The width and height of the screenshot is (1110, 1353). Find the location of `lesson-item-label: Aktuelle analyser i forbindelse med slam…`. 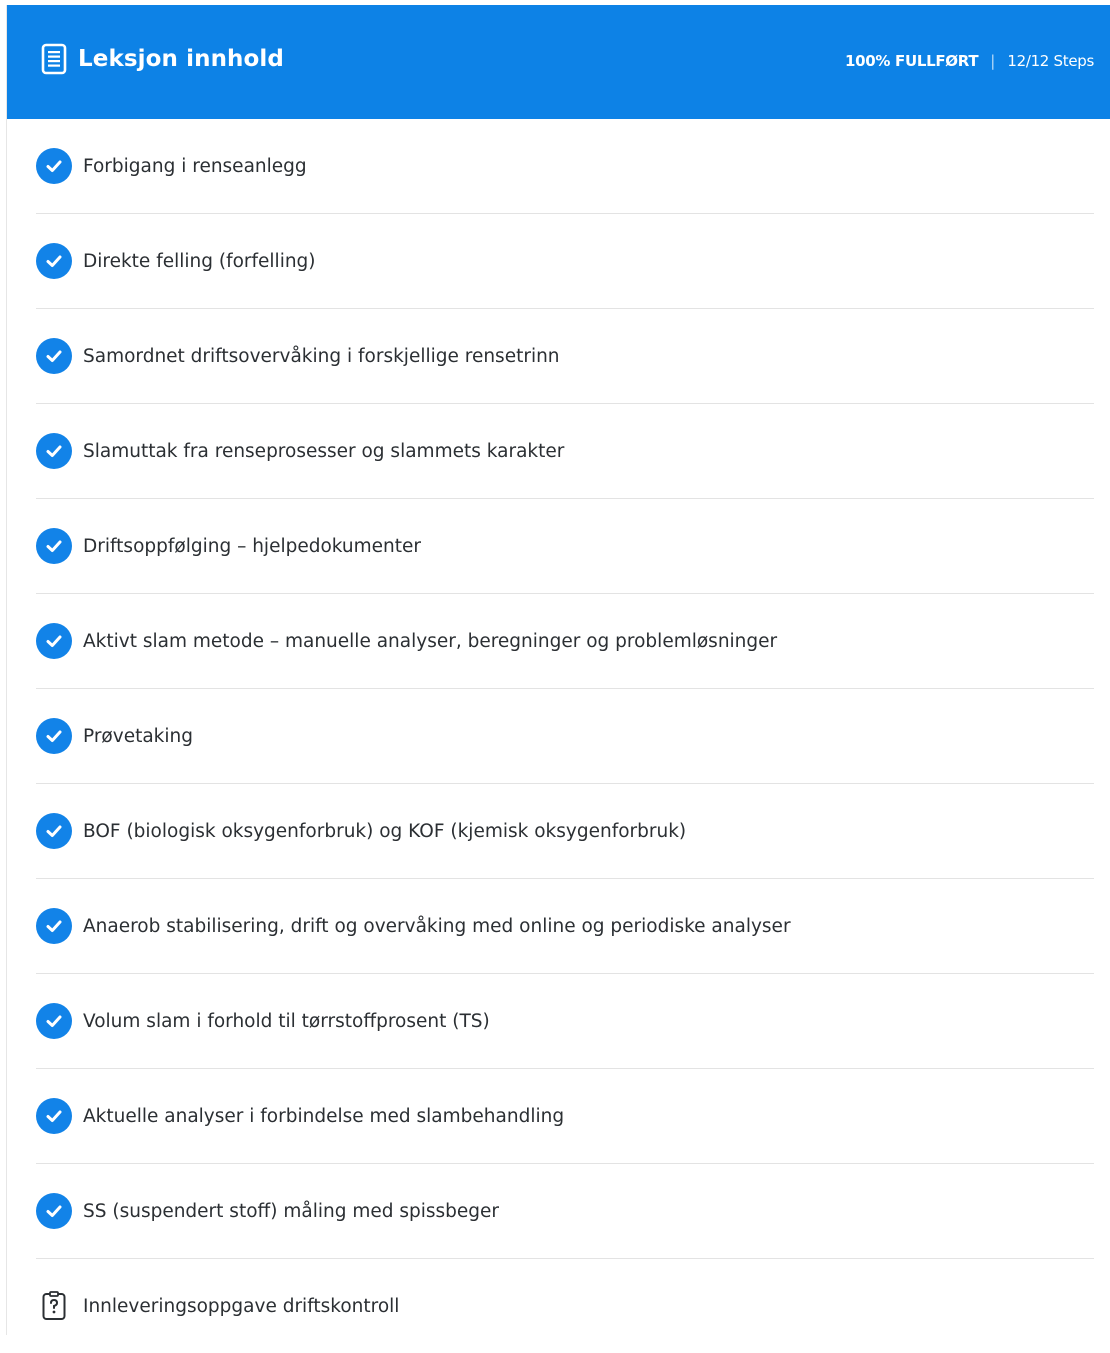

lesson-item-label: Aktuelle analyser i forbindelse med slam… is located at coordinates (324, 1116).